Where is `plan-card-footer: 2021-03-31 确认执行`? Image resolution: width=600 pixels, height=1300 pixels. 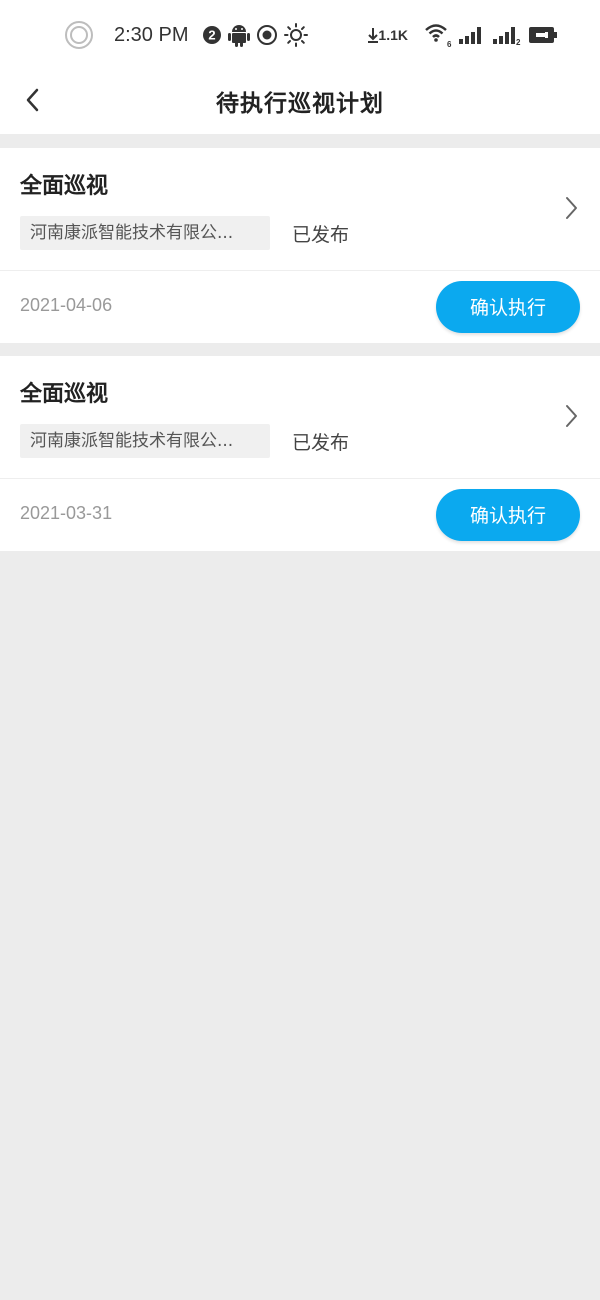
plan-card-footer: 2021-03-31 确认执行 is located at coordinates (300, 515).